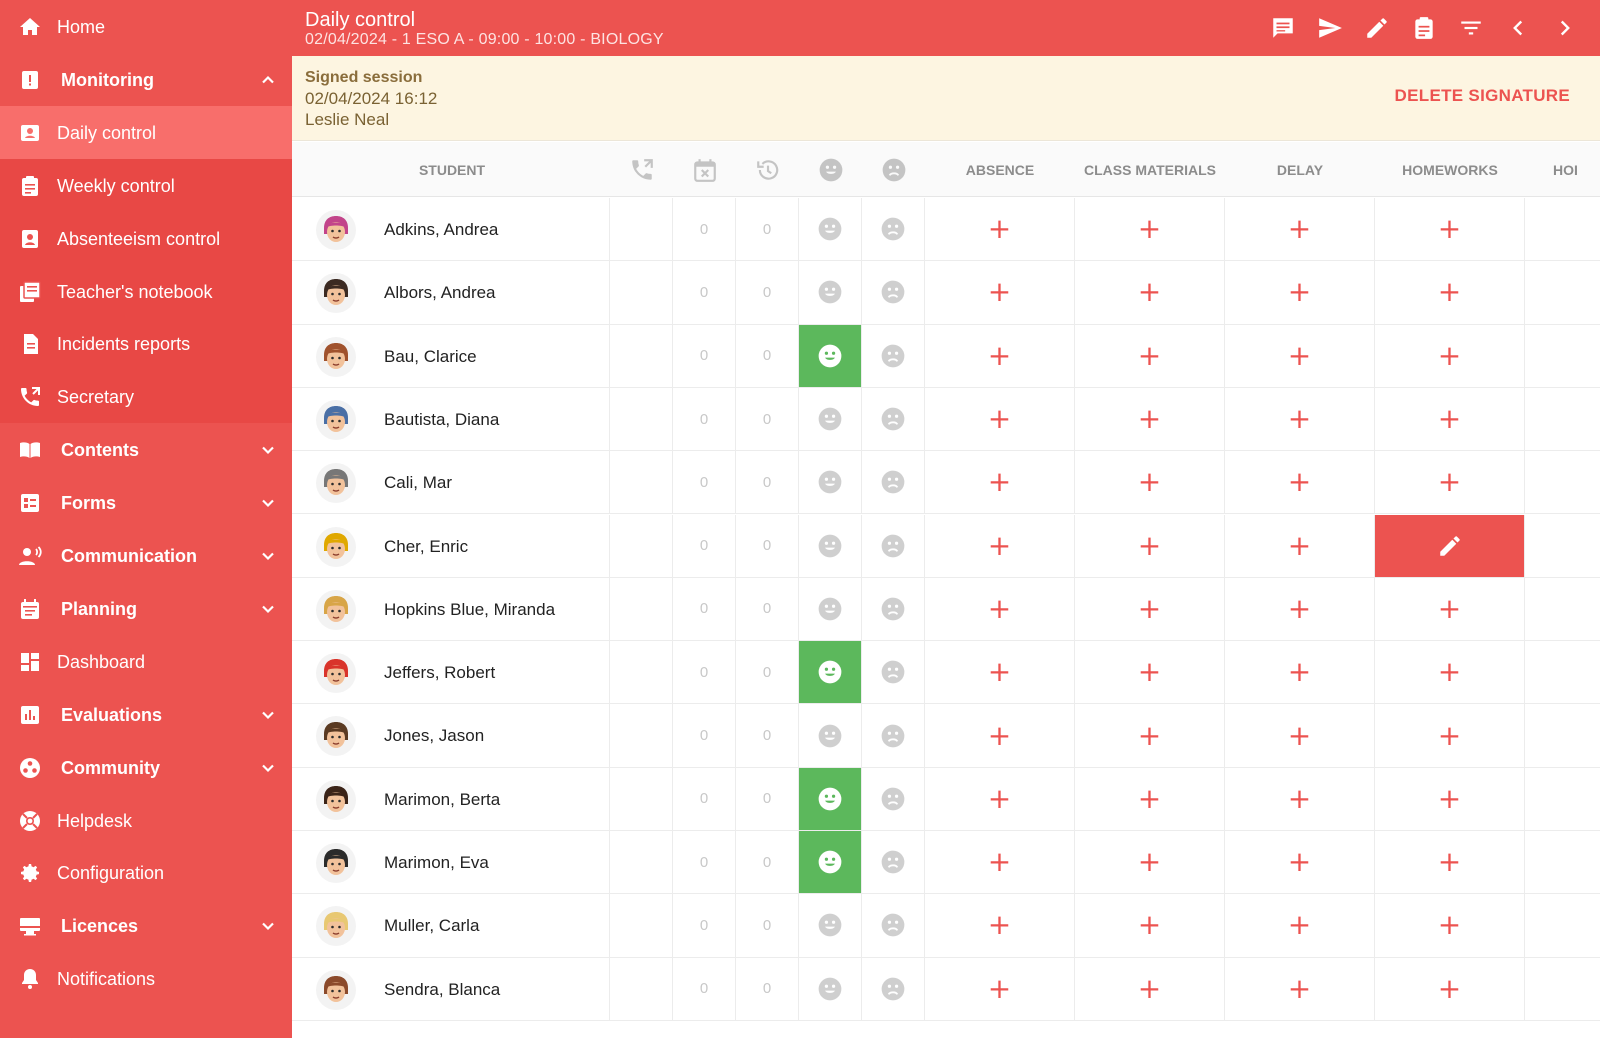 The width and height of the screenshot is (1600, 1038). Describe the element at coordinates (146, 397) in the screenshot. I see `sidebar-item-secretary: Secretary` at that location.